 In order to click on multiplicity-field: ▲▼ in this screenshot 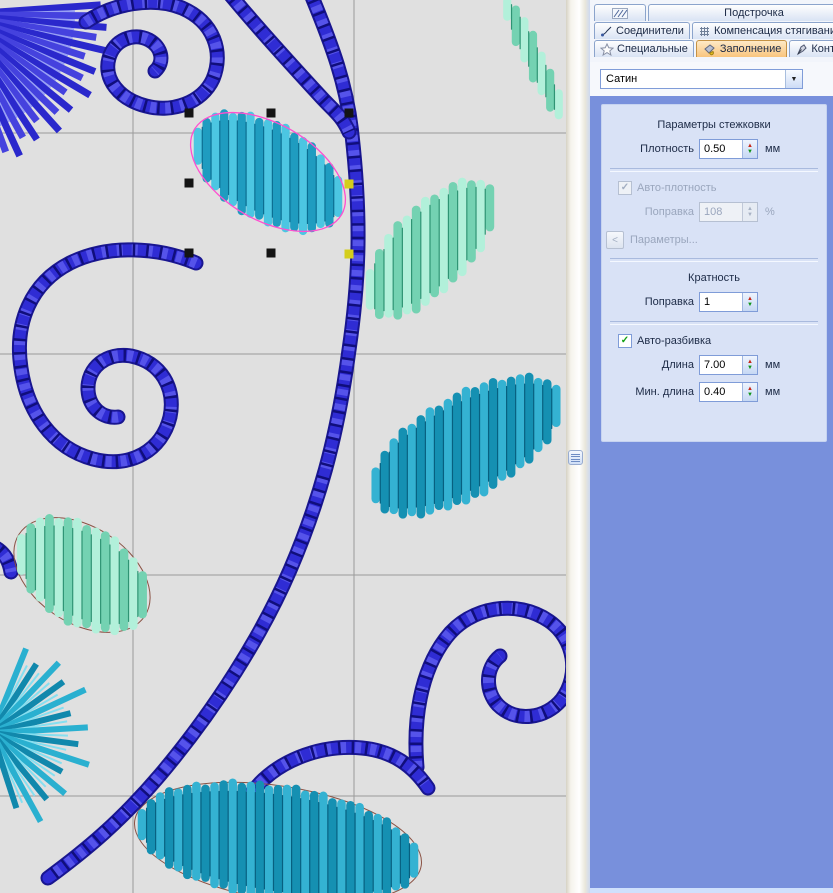, I will do `click(728, 302)`.